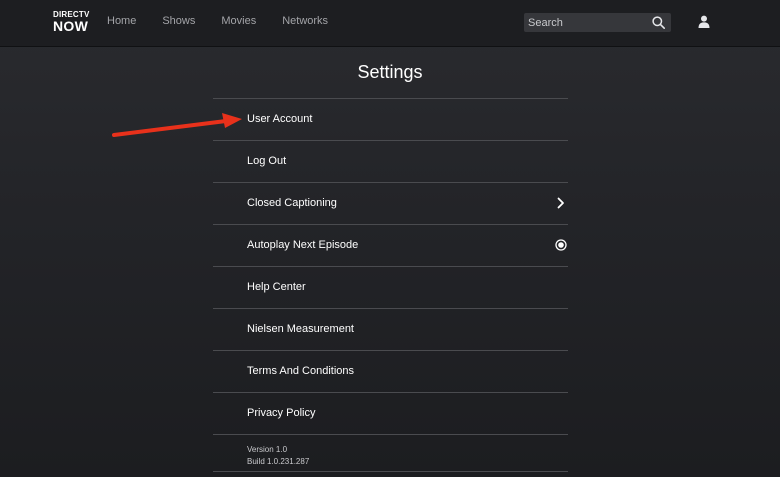 This screenshot has width=780, height=477. Describe the element at coordinates (278, 461) in the screenshot. I see `build-text: Build 1.0.231.287` at that location.